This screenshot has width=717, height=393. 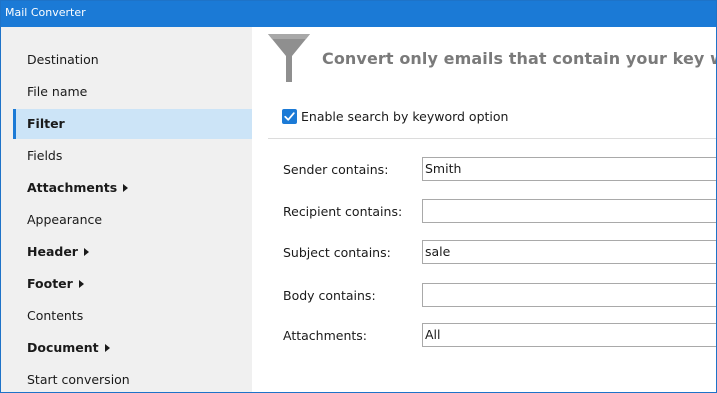 I want to click on checkmark-icon, so click(x=289, y=116).